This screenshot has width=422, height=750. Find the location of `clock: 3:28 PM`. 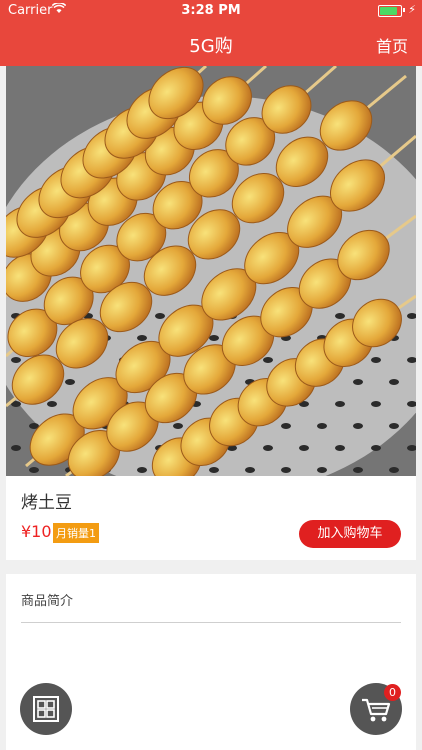

clock: 3:28 PM is located at coordinates (211, 10).